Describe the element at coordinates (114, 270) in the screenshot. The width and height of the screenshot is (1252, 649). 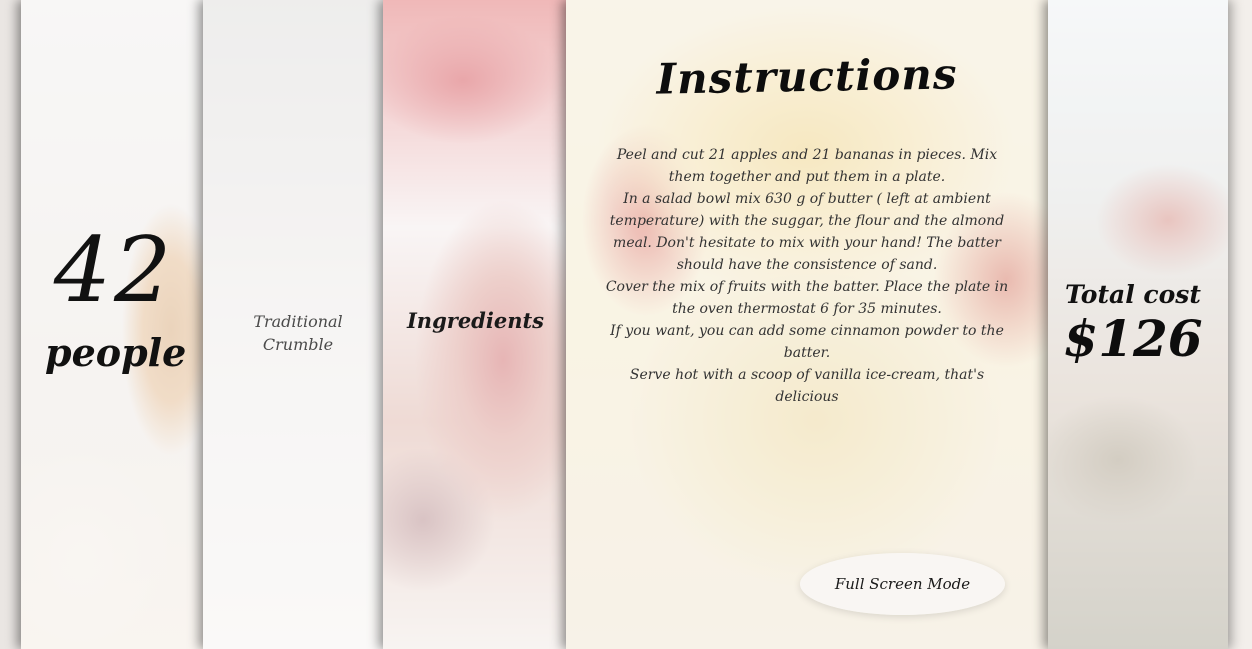
I see `people-count: 42` at that location.